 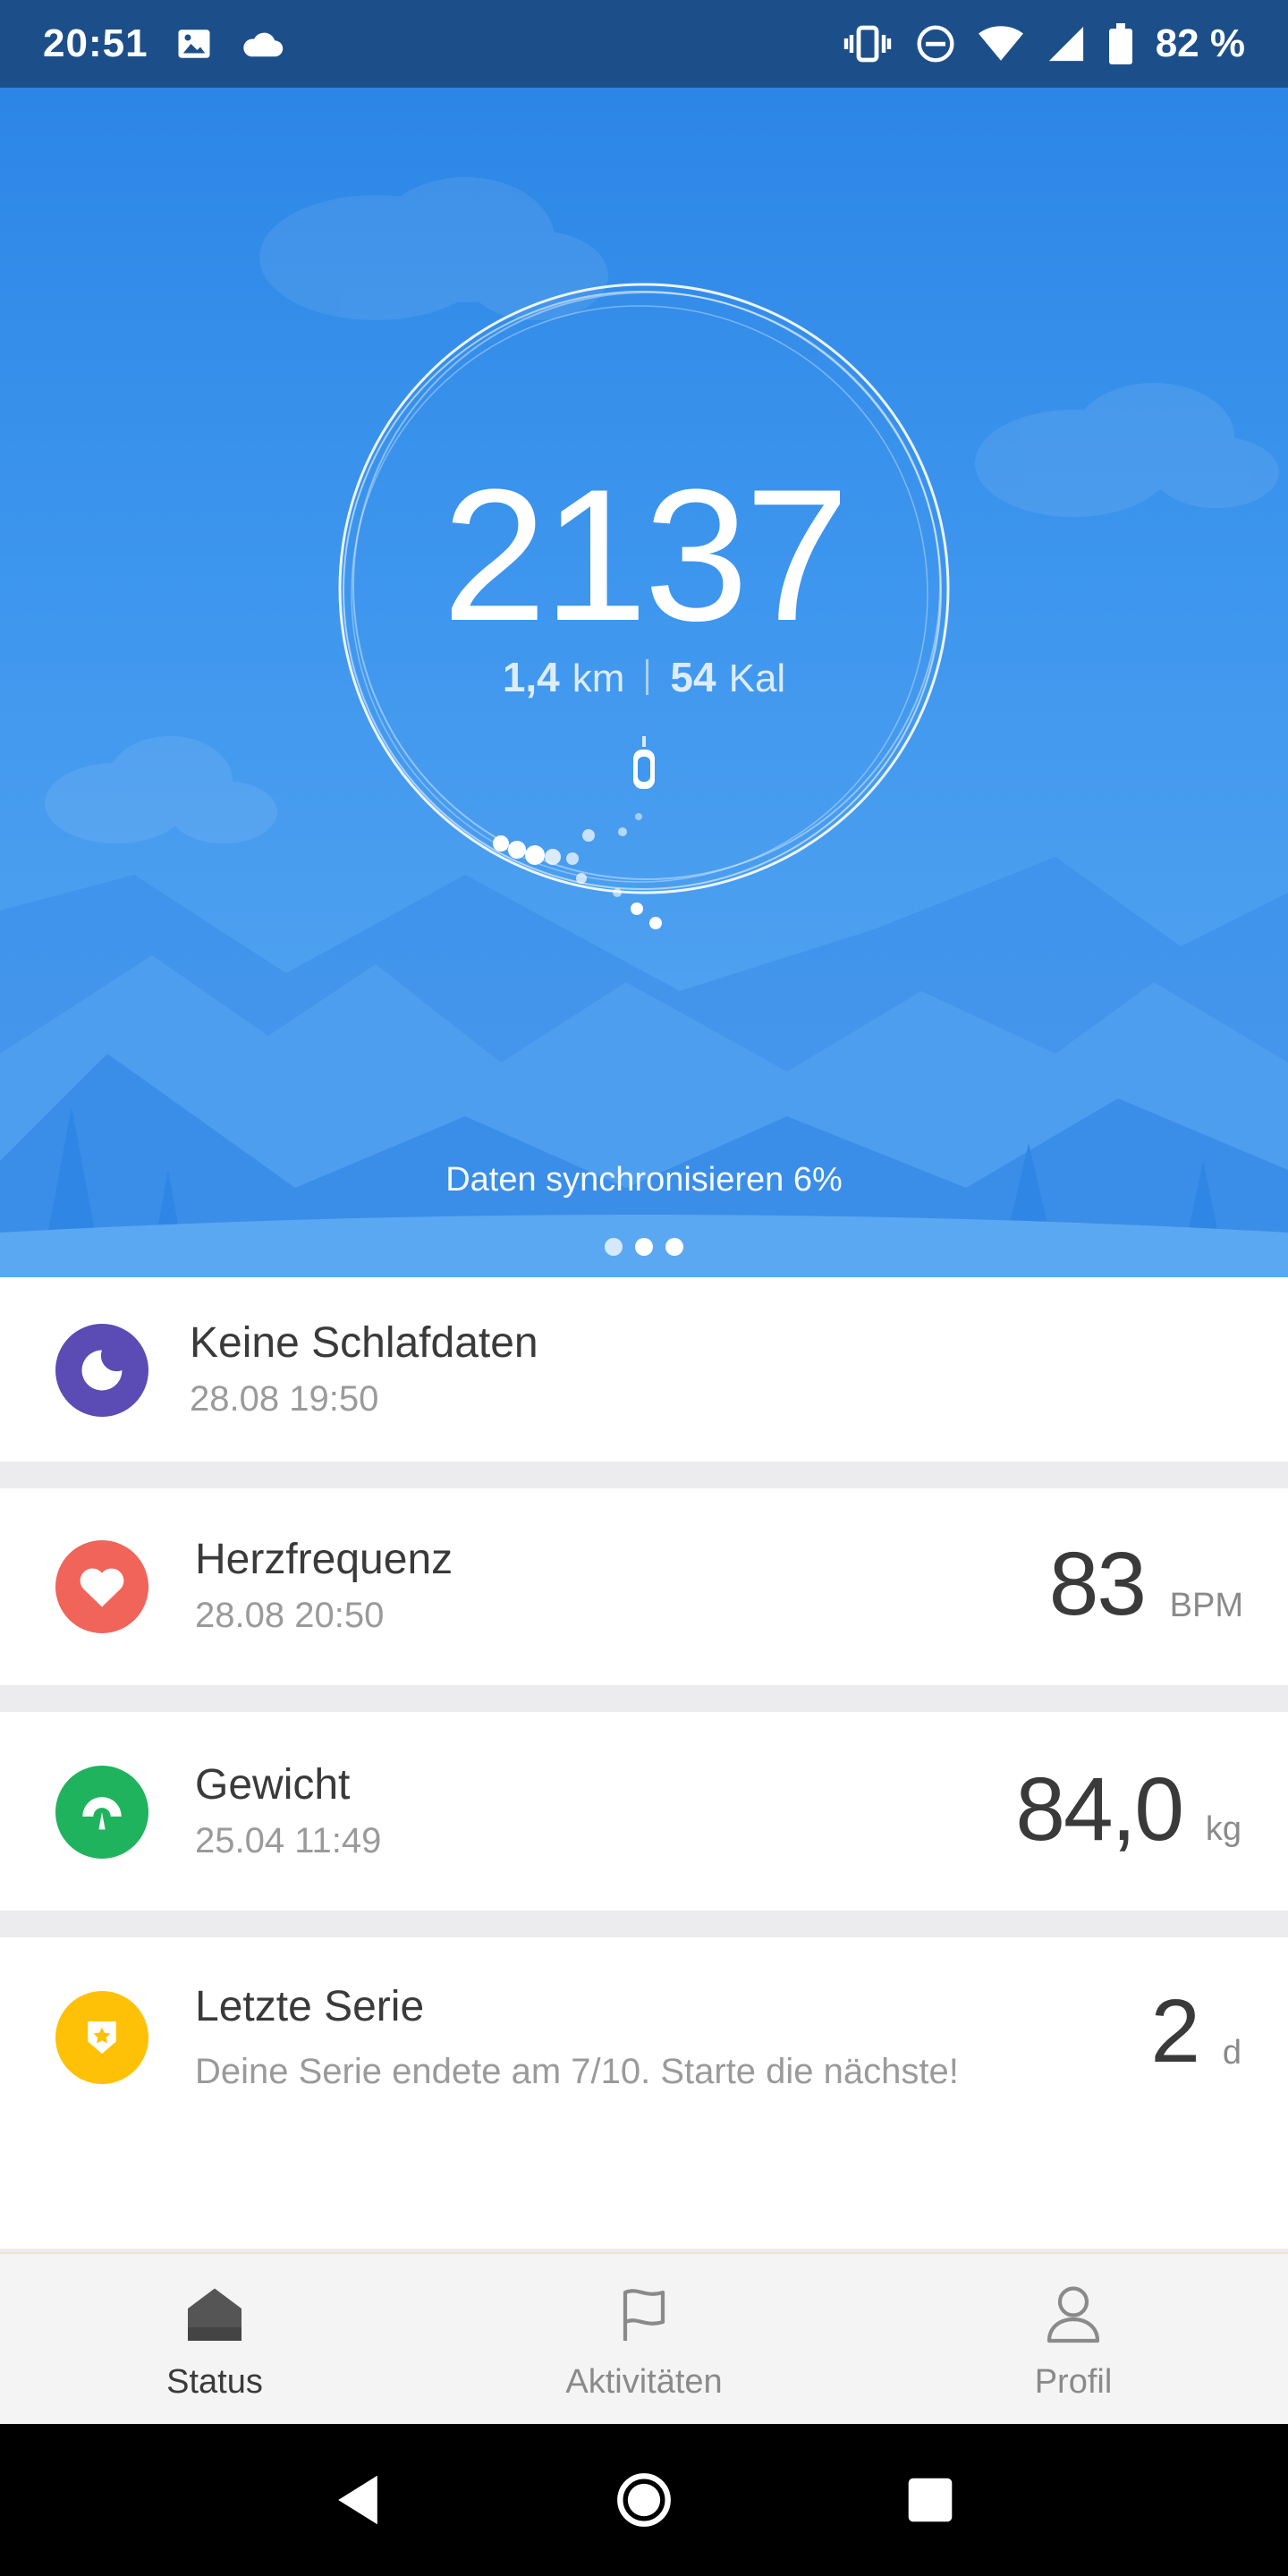 I want to click on page-indicator, so click(x=644, y=1247).